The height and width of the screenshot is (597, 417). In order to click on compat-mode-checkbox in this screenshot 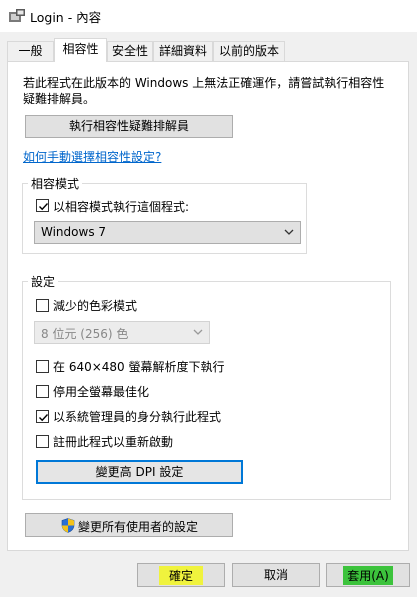, I will do `click(42, 205)`.